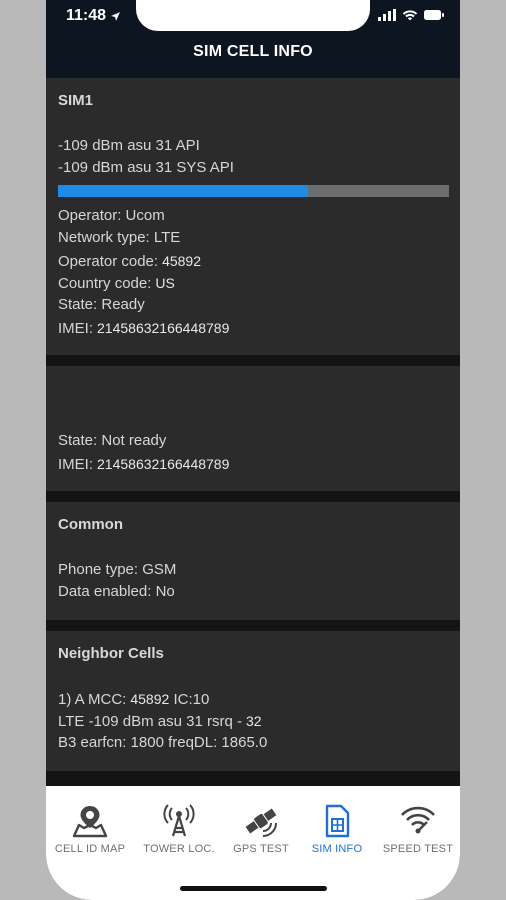 Image resolution: width=506 pixels, height=900 pixels. Describe the element at coordinates (92, 699) in the screenshot. I see `neighbor-1-prefix: 1) A MCC:` at that location.